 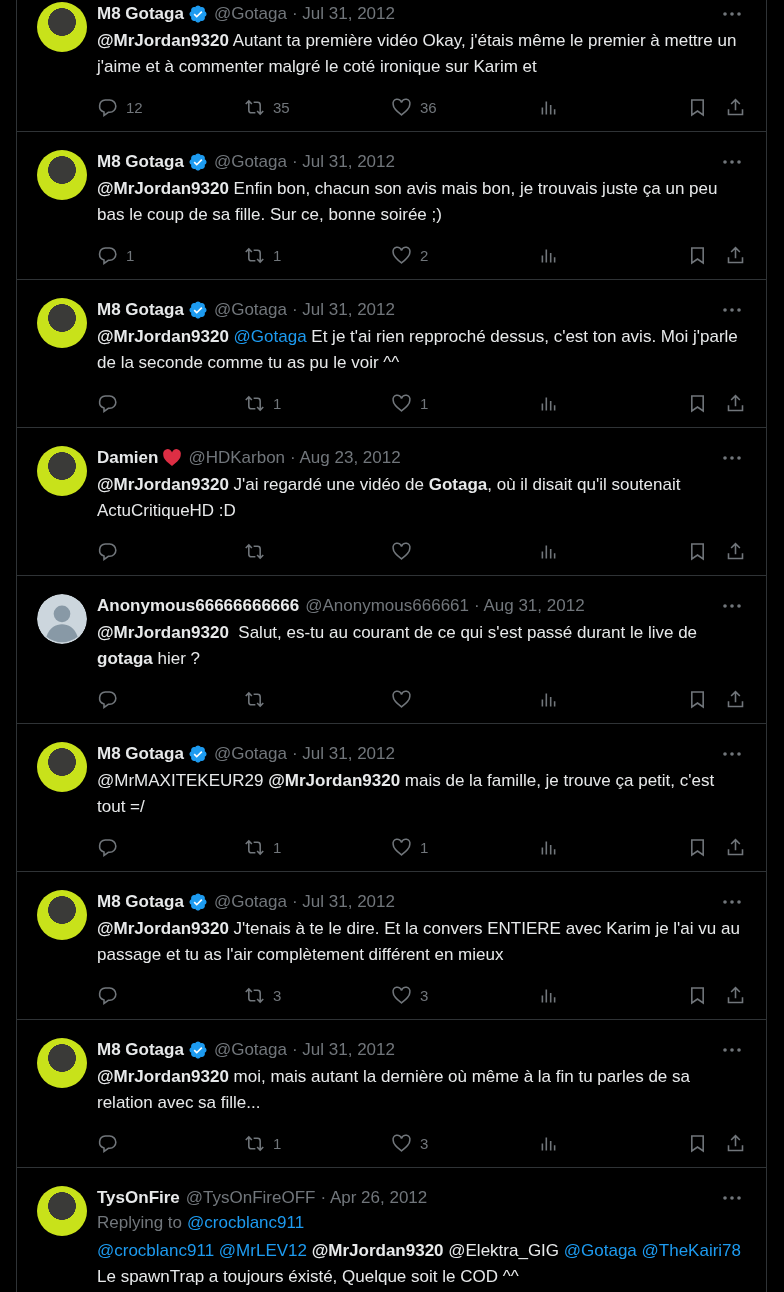 What do you see at coordinates (62, 619) in the screenshot?
I see `default-avatar-icon` at bounding box center [62, 619].